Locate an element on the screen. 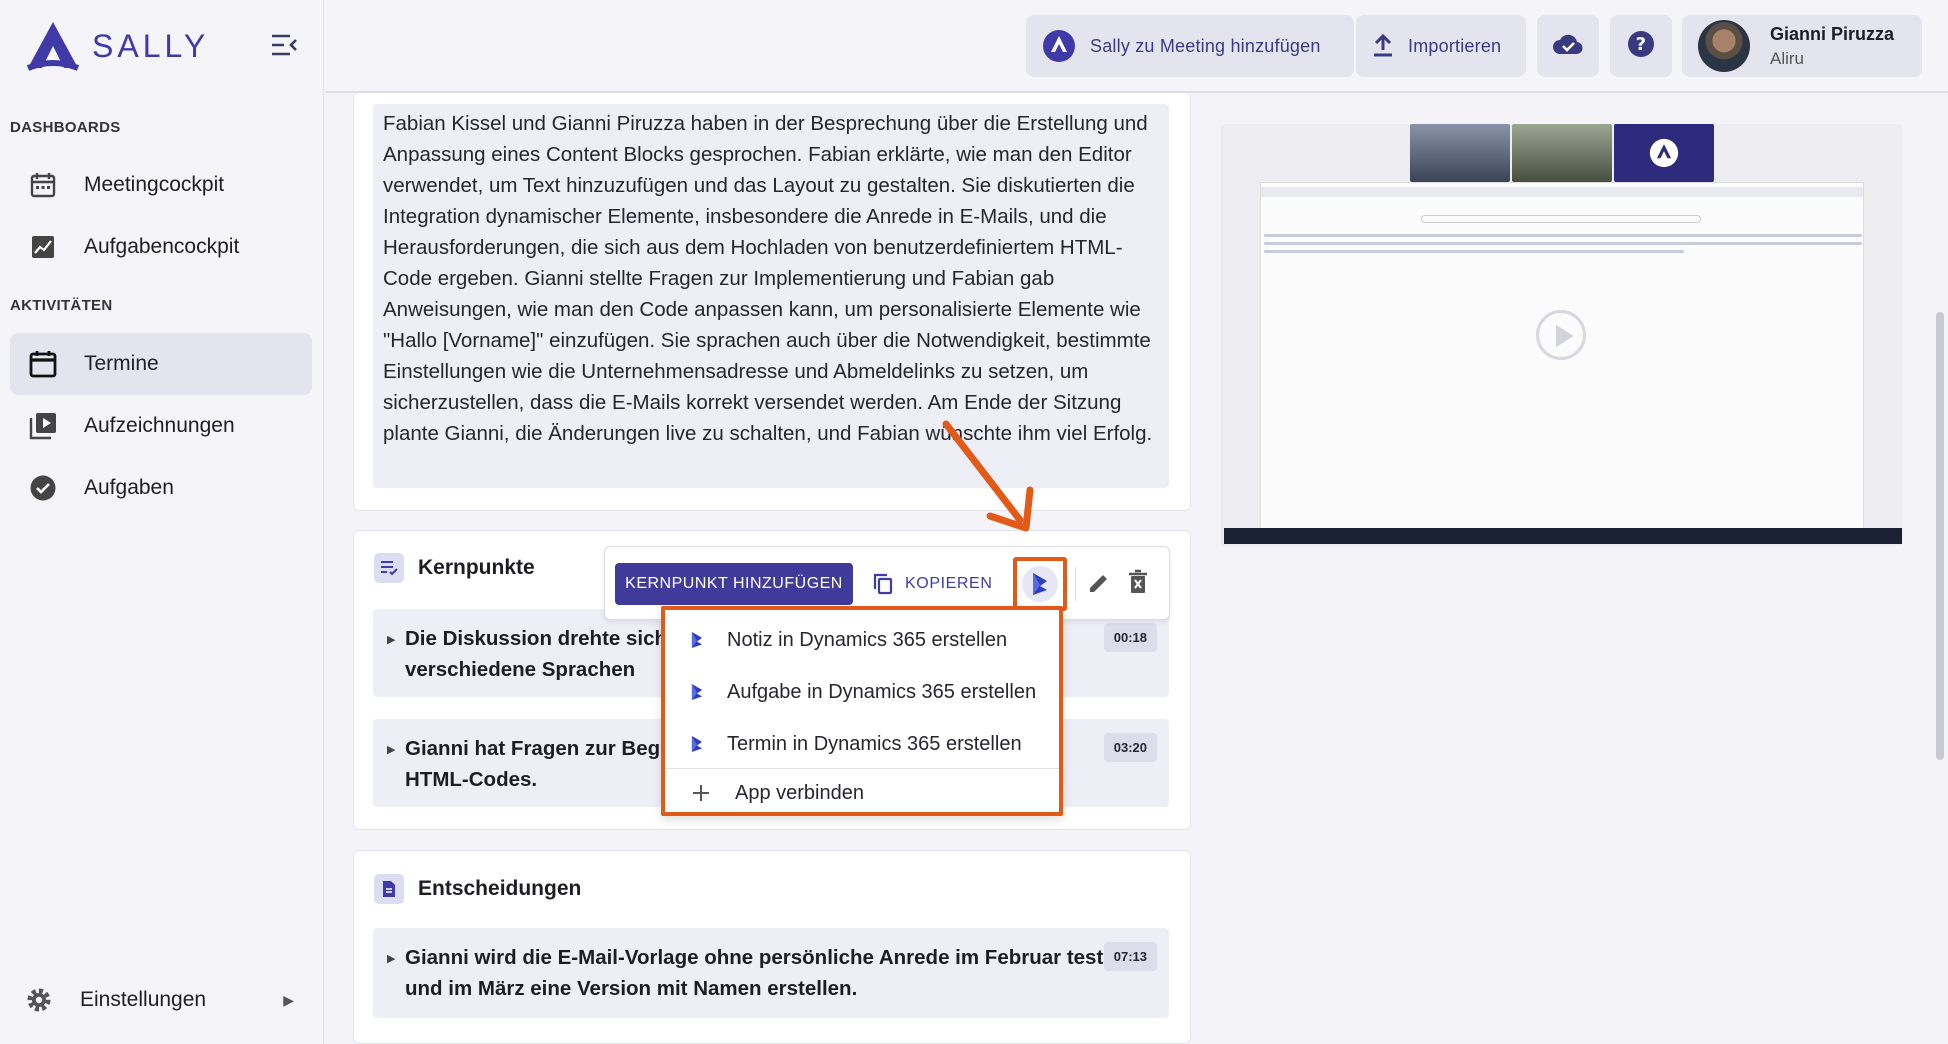 The height and width of the screenshot is (1044, 1948). video-library-icon is located at coordinates (43, 426).